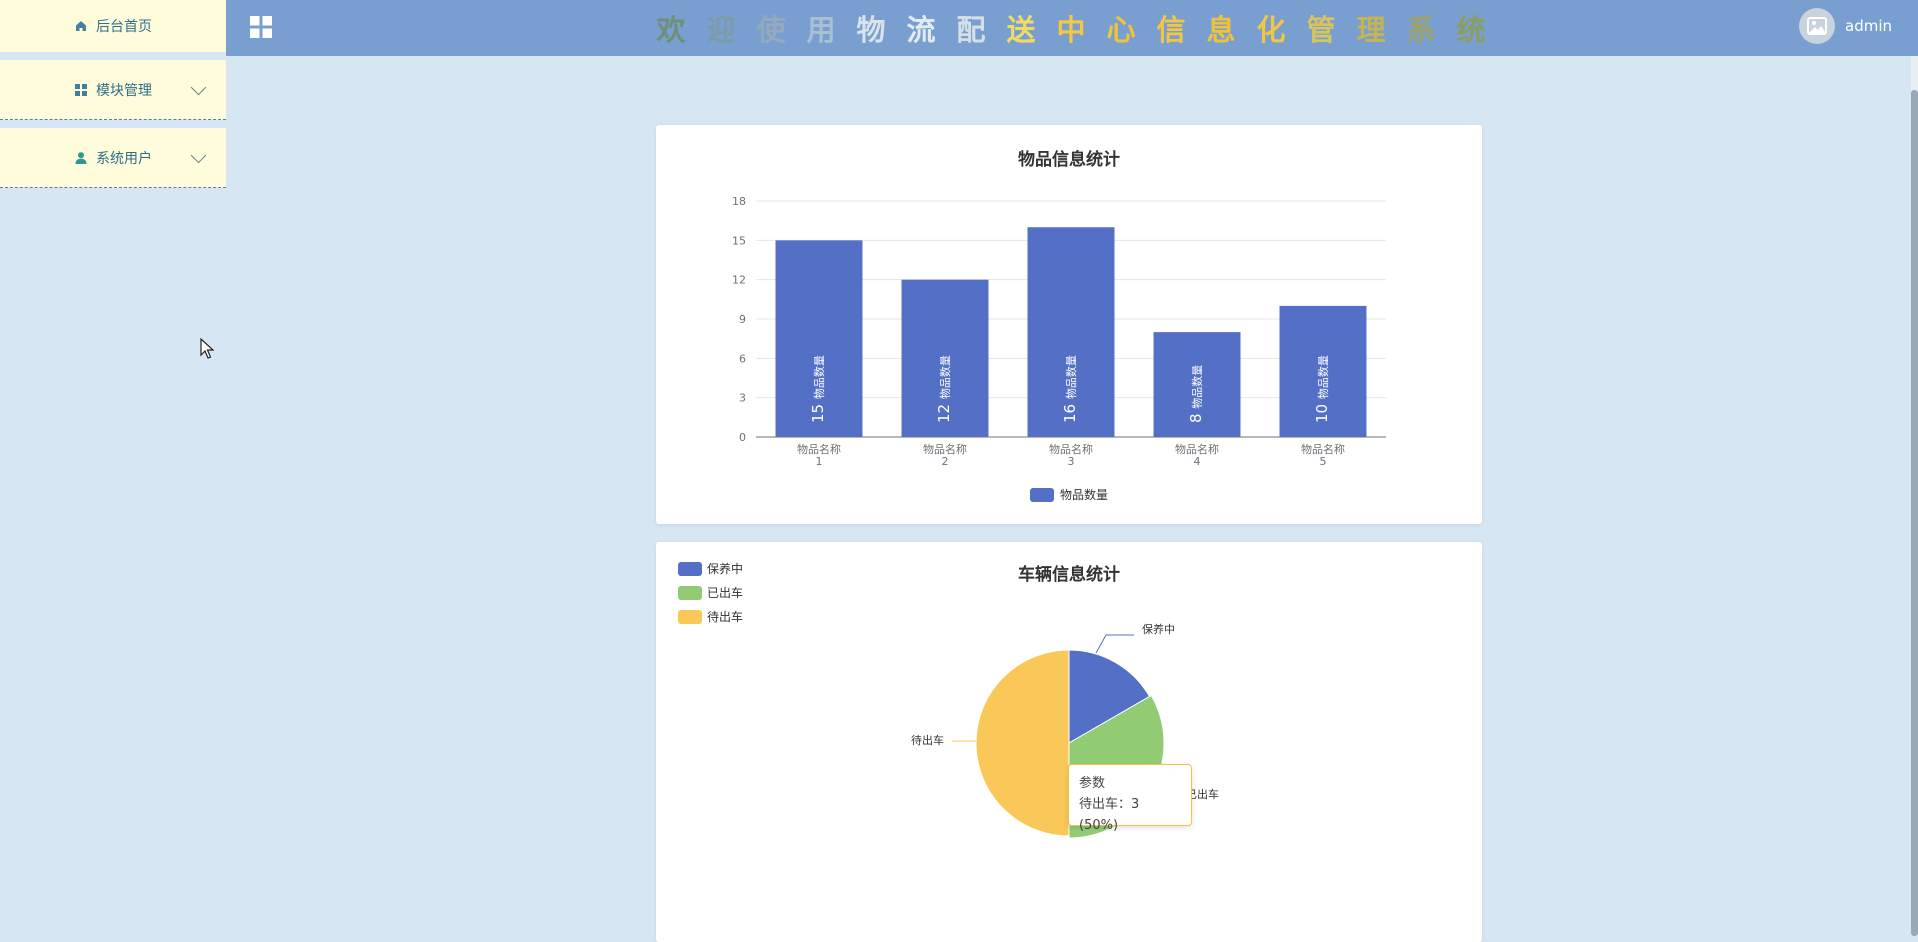 Image resolution: width=1918 pixels, height=942 pixels. What do you see at coordinates (1121, 30) in the screenshot?
I see `title-char: 心` at bounding box center [1121, 30].